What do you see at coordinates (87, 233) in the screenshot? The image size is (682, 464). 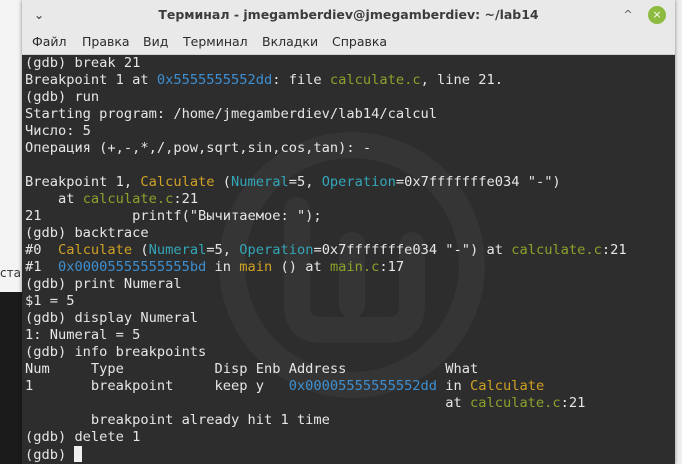 I see `terminal-text: (gdb) backtrace` at bounding box center [87, 233].